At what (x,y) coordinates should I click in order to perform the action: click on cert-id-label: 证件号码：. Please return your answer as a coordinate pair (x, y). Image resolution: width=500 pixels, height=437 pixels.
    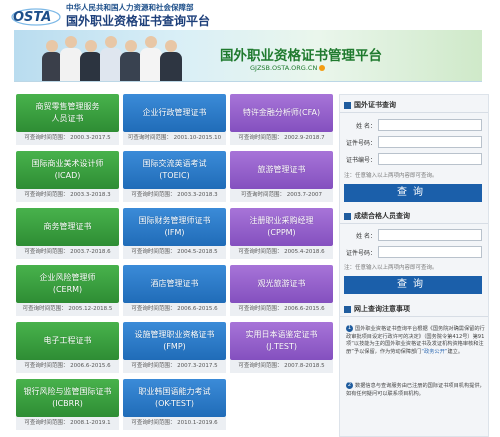
    Looking at the image, I should click on (360, 143).